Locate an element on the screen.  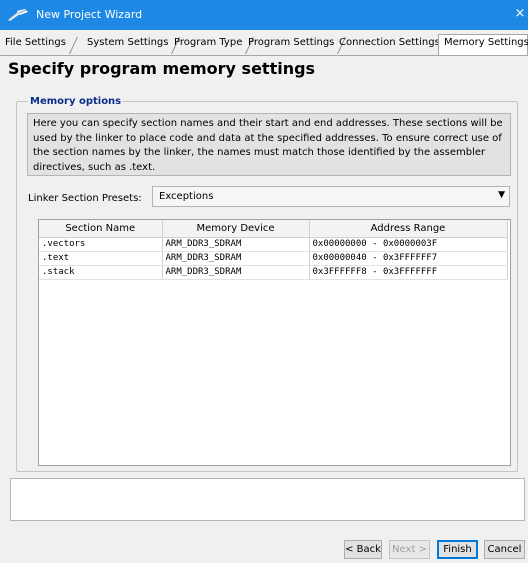
section-name-cell: .stack is located at coordinates (101, 272).